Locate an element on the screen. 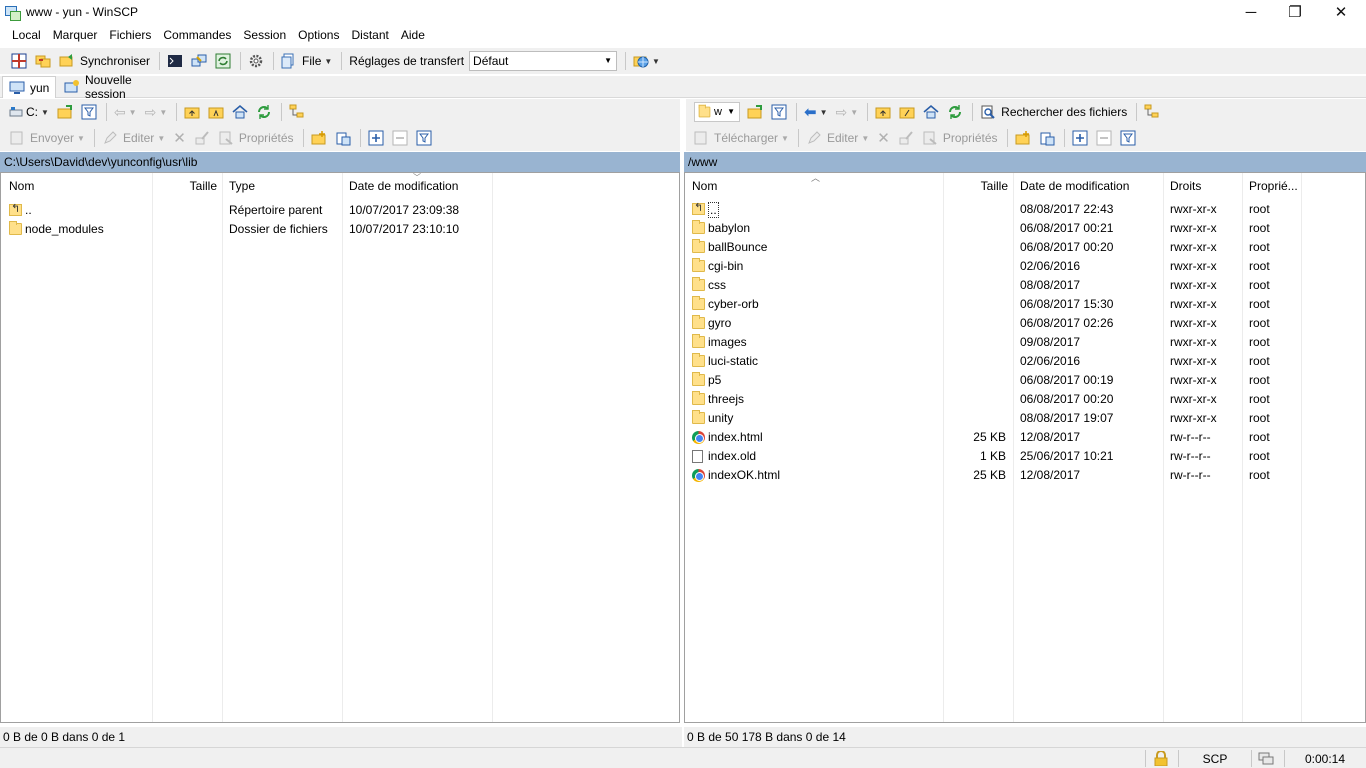  lock-icon is located at coordinates (1161, 758).